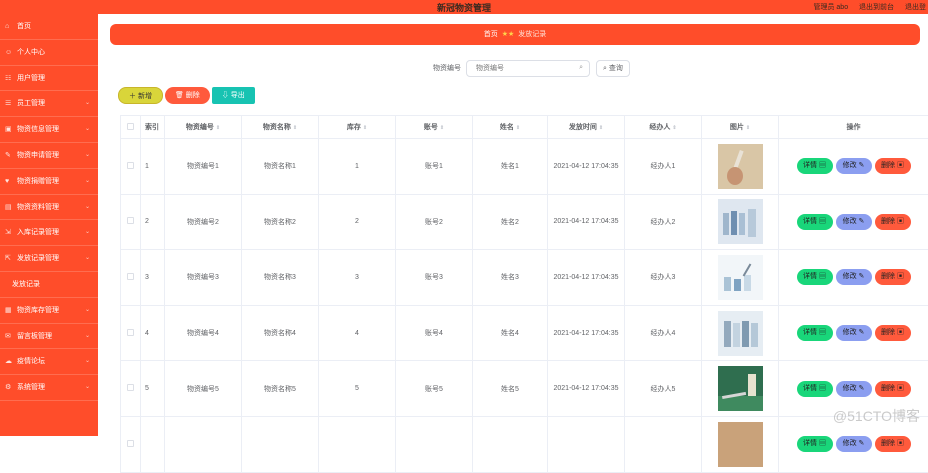 The image size is (928, 473). I want to click on sidebar-item: ▣物资信息管理⌄, so click(49, 130).